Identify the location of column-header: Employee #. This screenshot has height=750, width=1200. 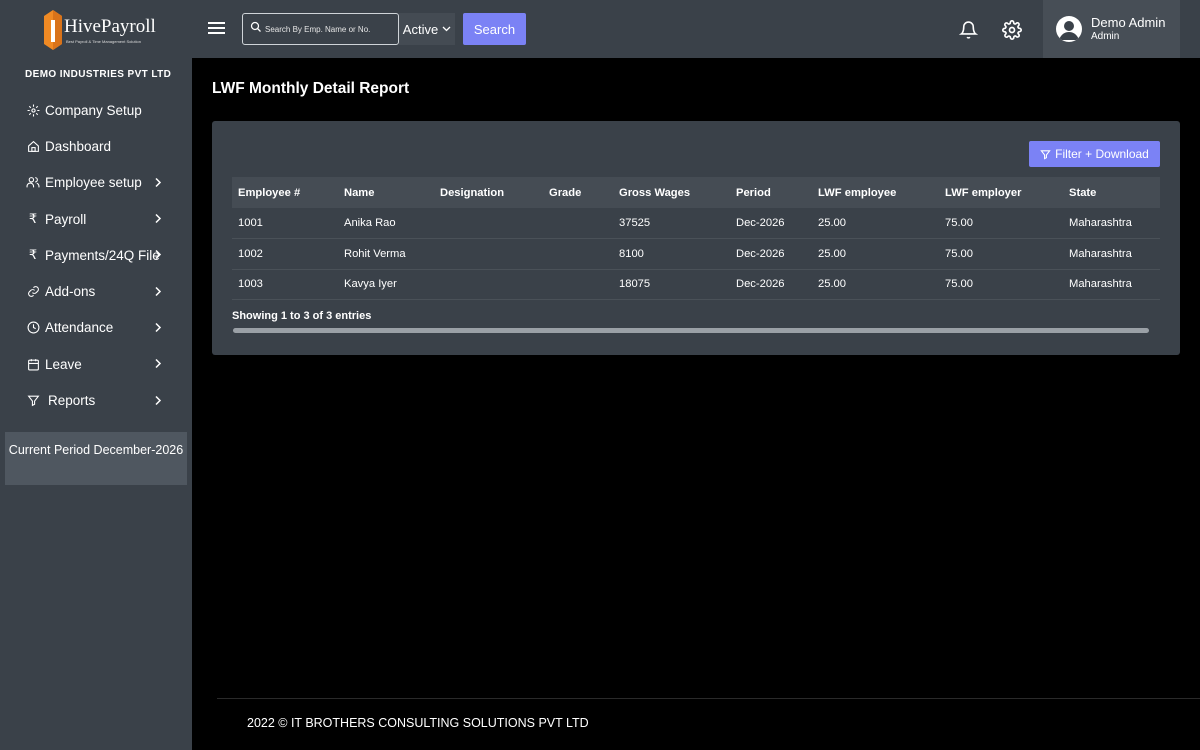
(285, 192).